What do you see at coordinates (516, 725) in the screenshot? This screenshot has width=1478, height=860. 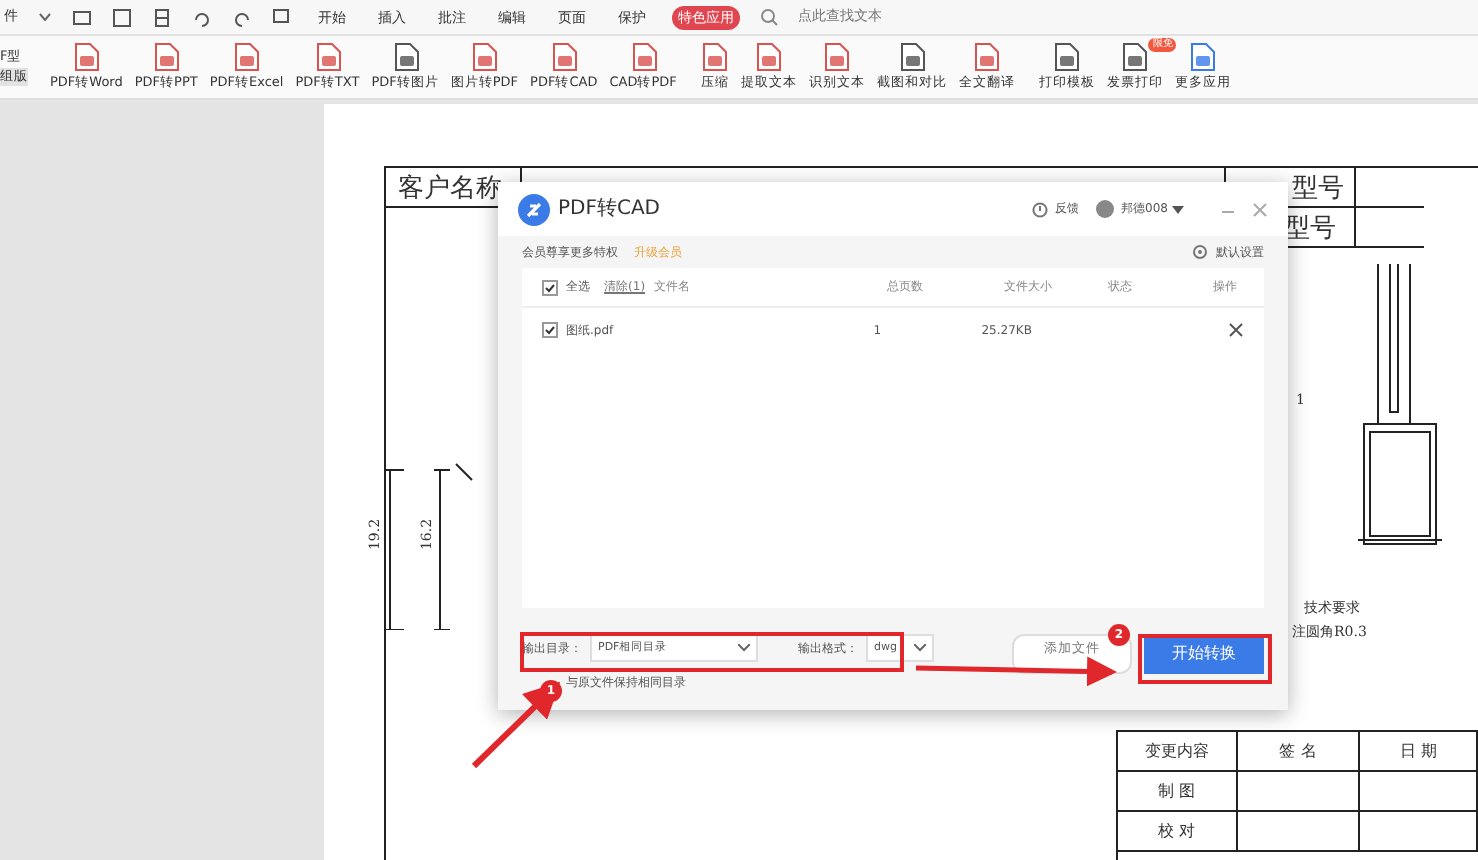 I see `arrow` at bounding box center [516, 725].